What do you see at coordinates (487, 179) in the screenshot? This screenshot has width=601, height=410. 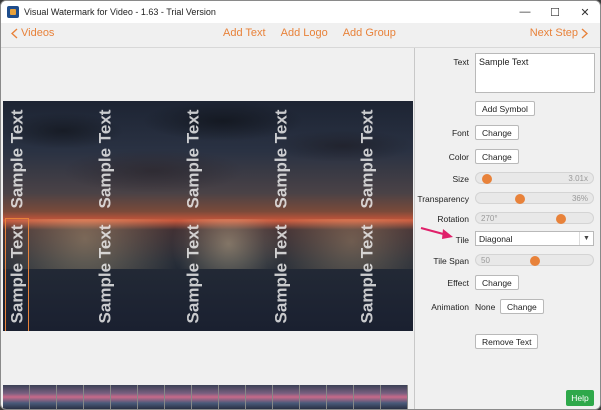 I see `size-slider-knob` at bounding box center [487, 179].